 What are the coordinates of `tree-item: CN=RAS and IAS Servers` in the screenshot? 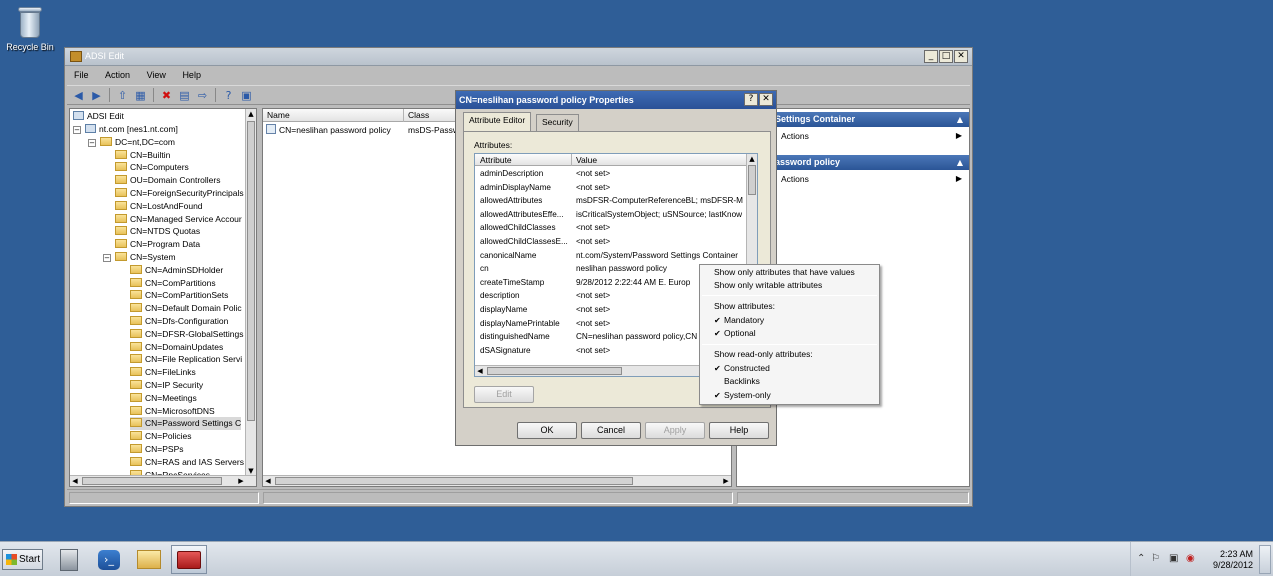 It's located at (187, 462).